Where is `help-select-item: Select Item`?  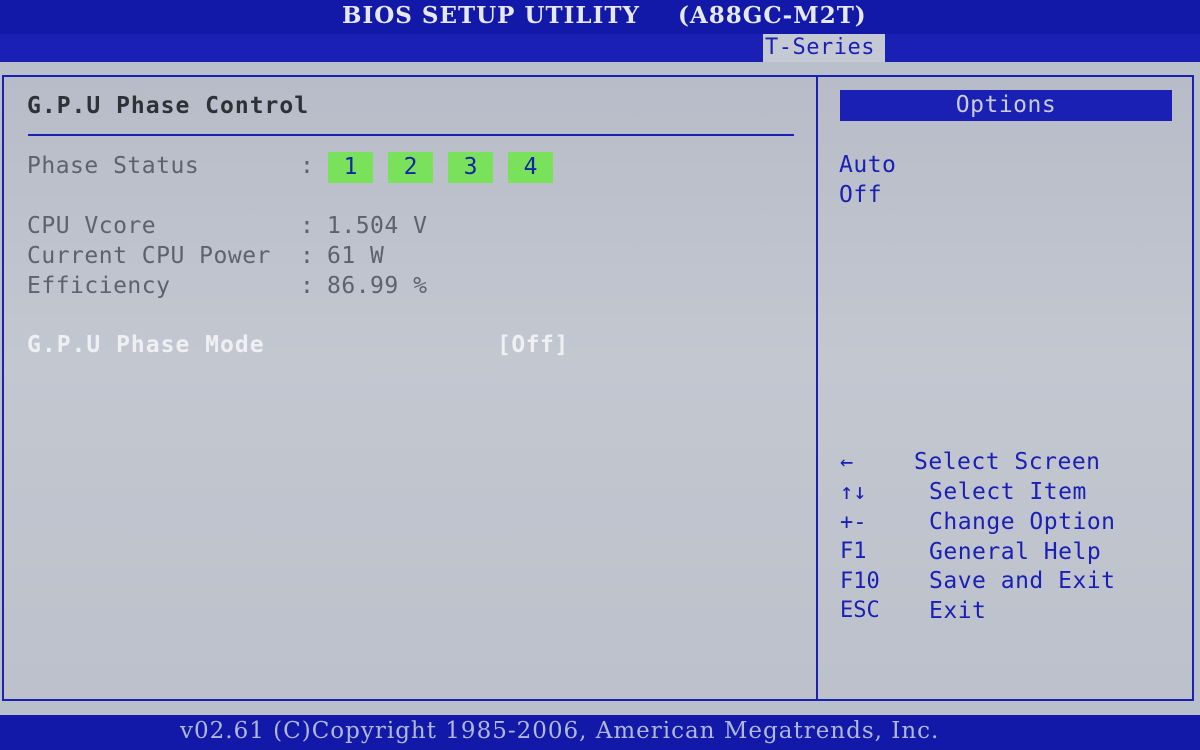
help-select-item: Select Item is located at coordinates (1008, 492).